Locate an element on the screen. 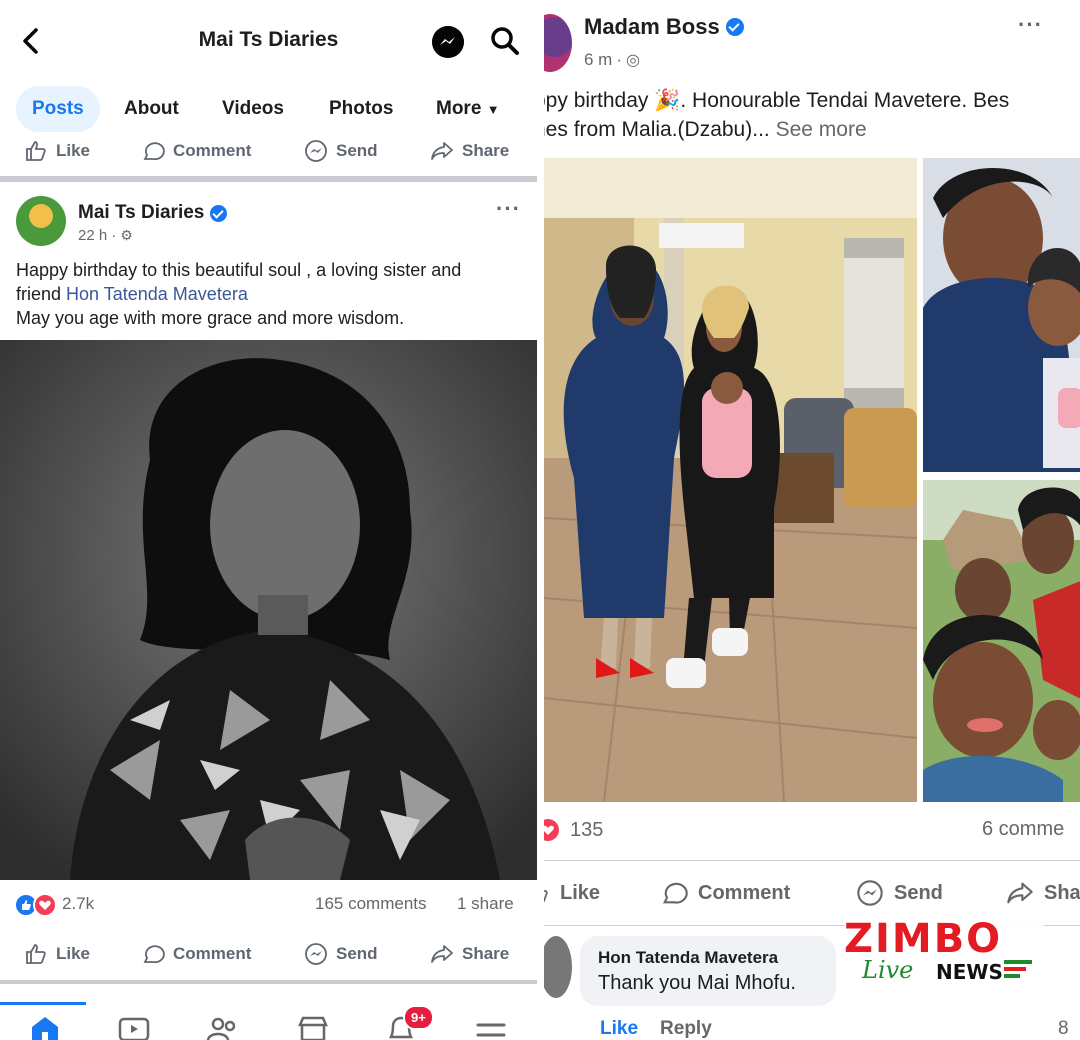 This screenshot has width=1080, height=1040. post-time: 6 m is located at coordinates (598, 59).